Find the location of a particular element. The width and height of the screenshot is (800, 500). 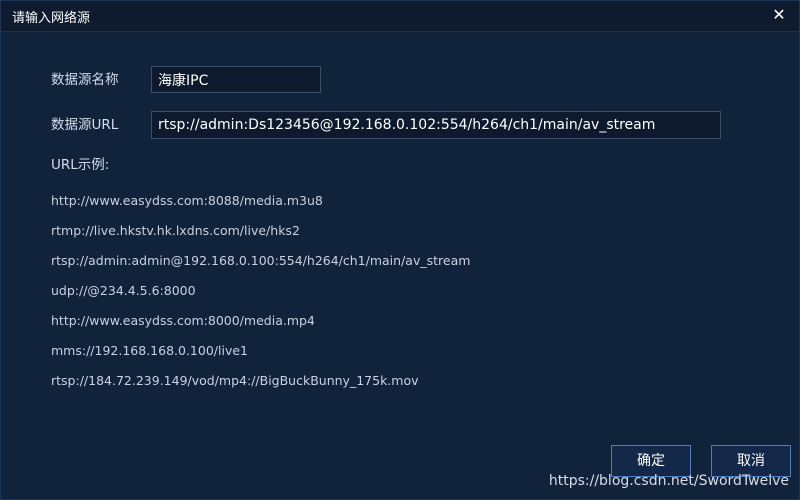

source-url-input is located at coordinates (436, 125).